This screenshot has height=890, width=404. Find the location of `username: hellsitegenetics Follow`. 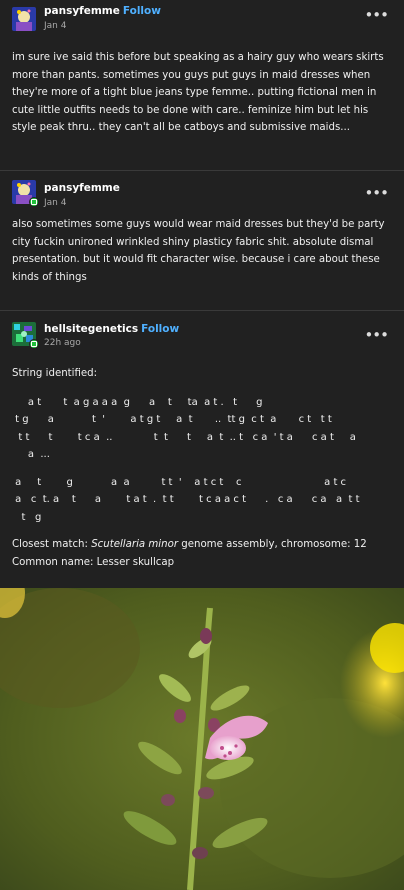

username: hellsitegenetics Follow is located at coordinates (111, 329).